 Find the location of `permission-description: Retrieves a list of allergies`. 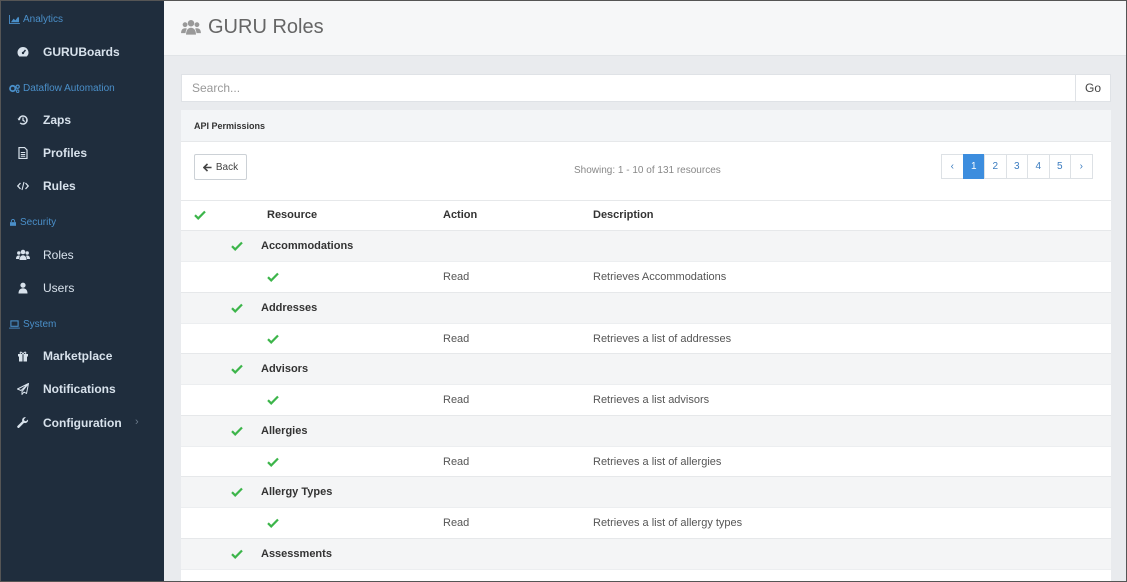

permission-description: Retrieves a list of allergies is located at coordinates (657, 462).